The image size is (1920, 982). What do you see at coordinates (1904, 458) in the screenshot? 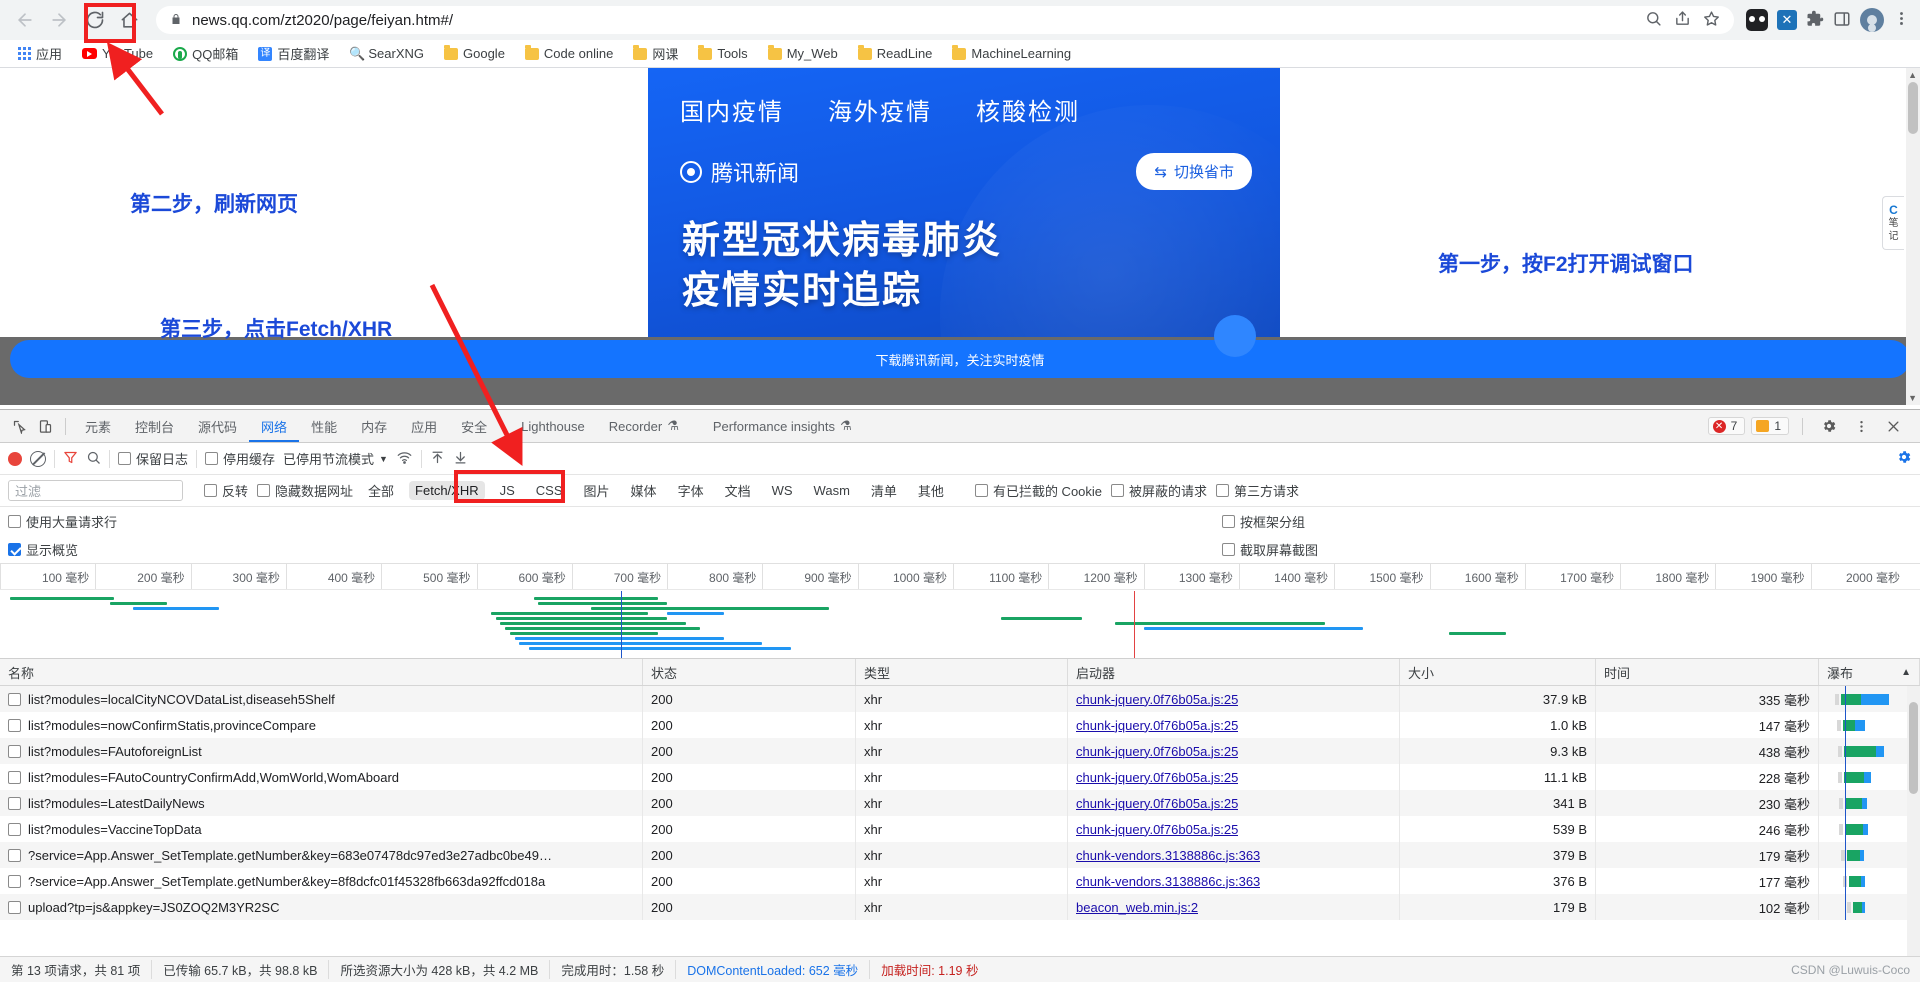
I see `network-settings-icon` at bounding box center [1904, 458].